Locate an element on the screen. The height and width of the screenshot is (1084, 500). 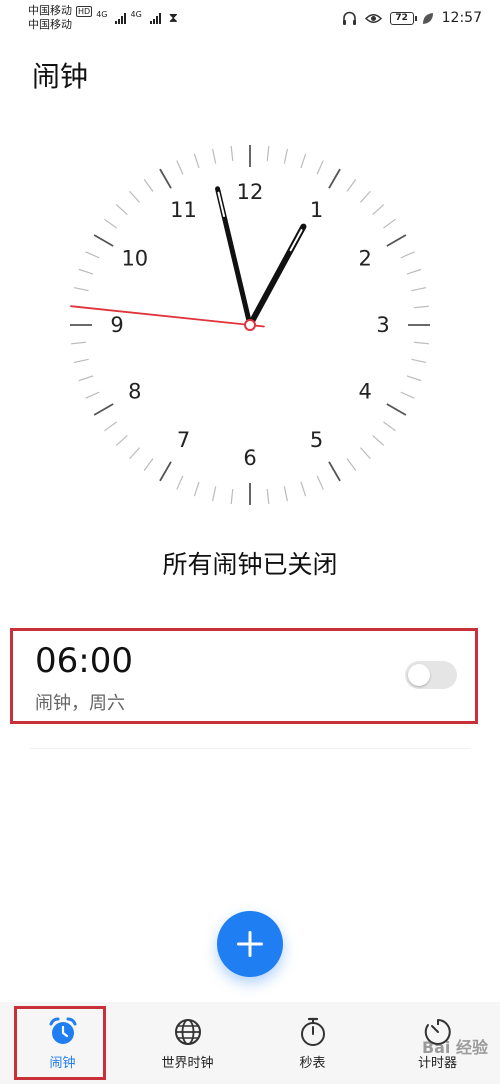
clock-numeral: 2 is located at coordinates (364, 259).